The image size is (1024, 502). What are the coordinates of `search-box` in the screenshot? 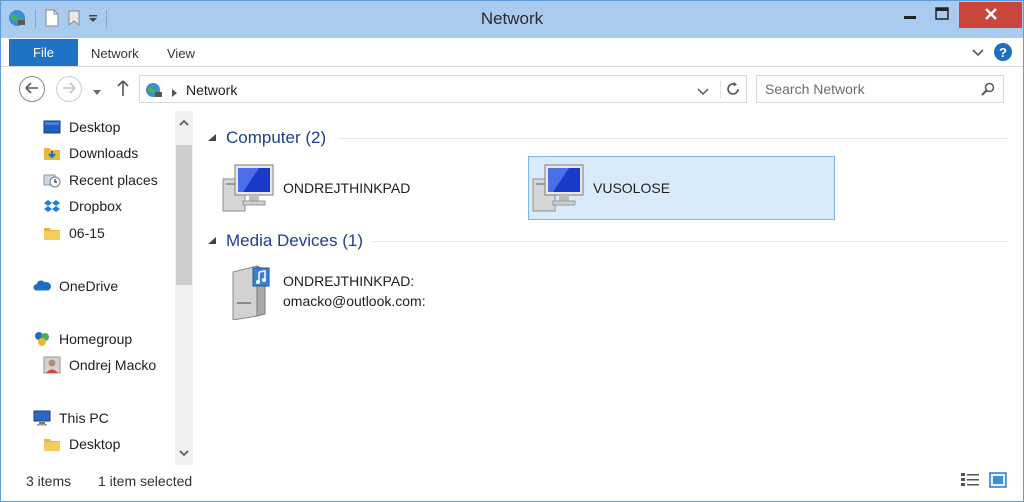 It's located at (880, 89).